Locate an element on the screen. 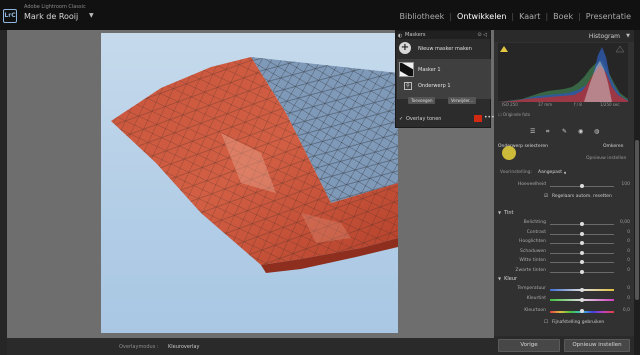 Image resolution: width=640 pixels, height=355 pixels. new-mask-button: + Nieuw masker maken is located at coordinates (443, 49).